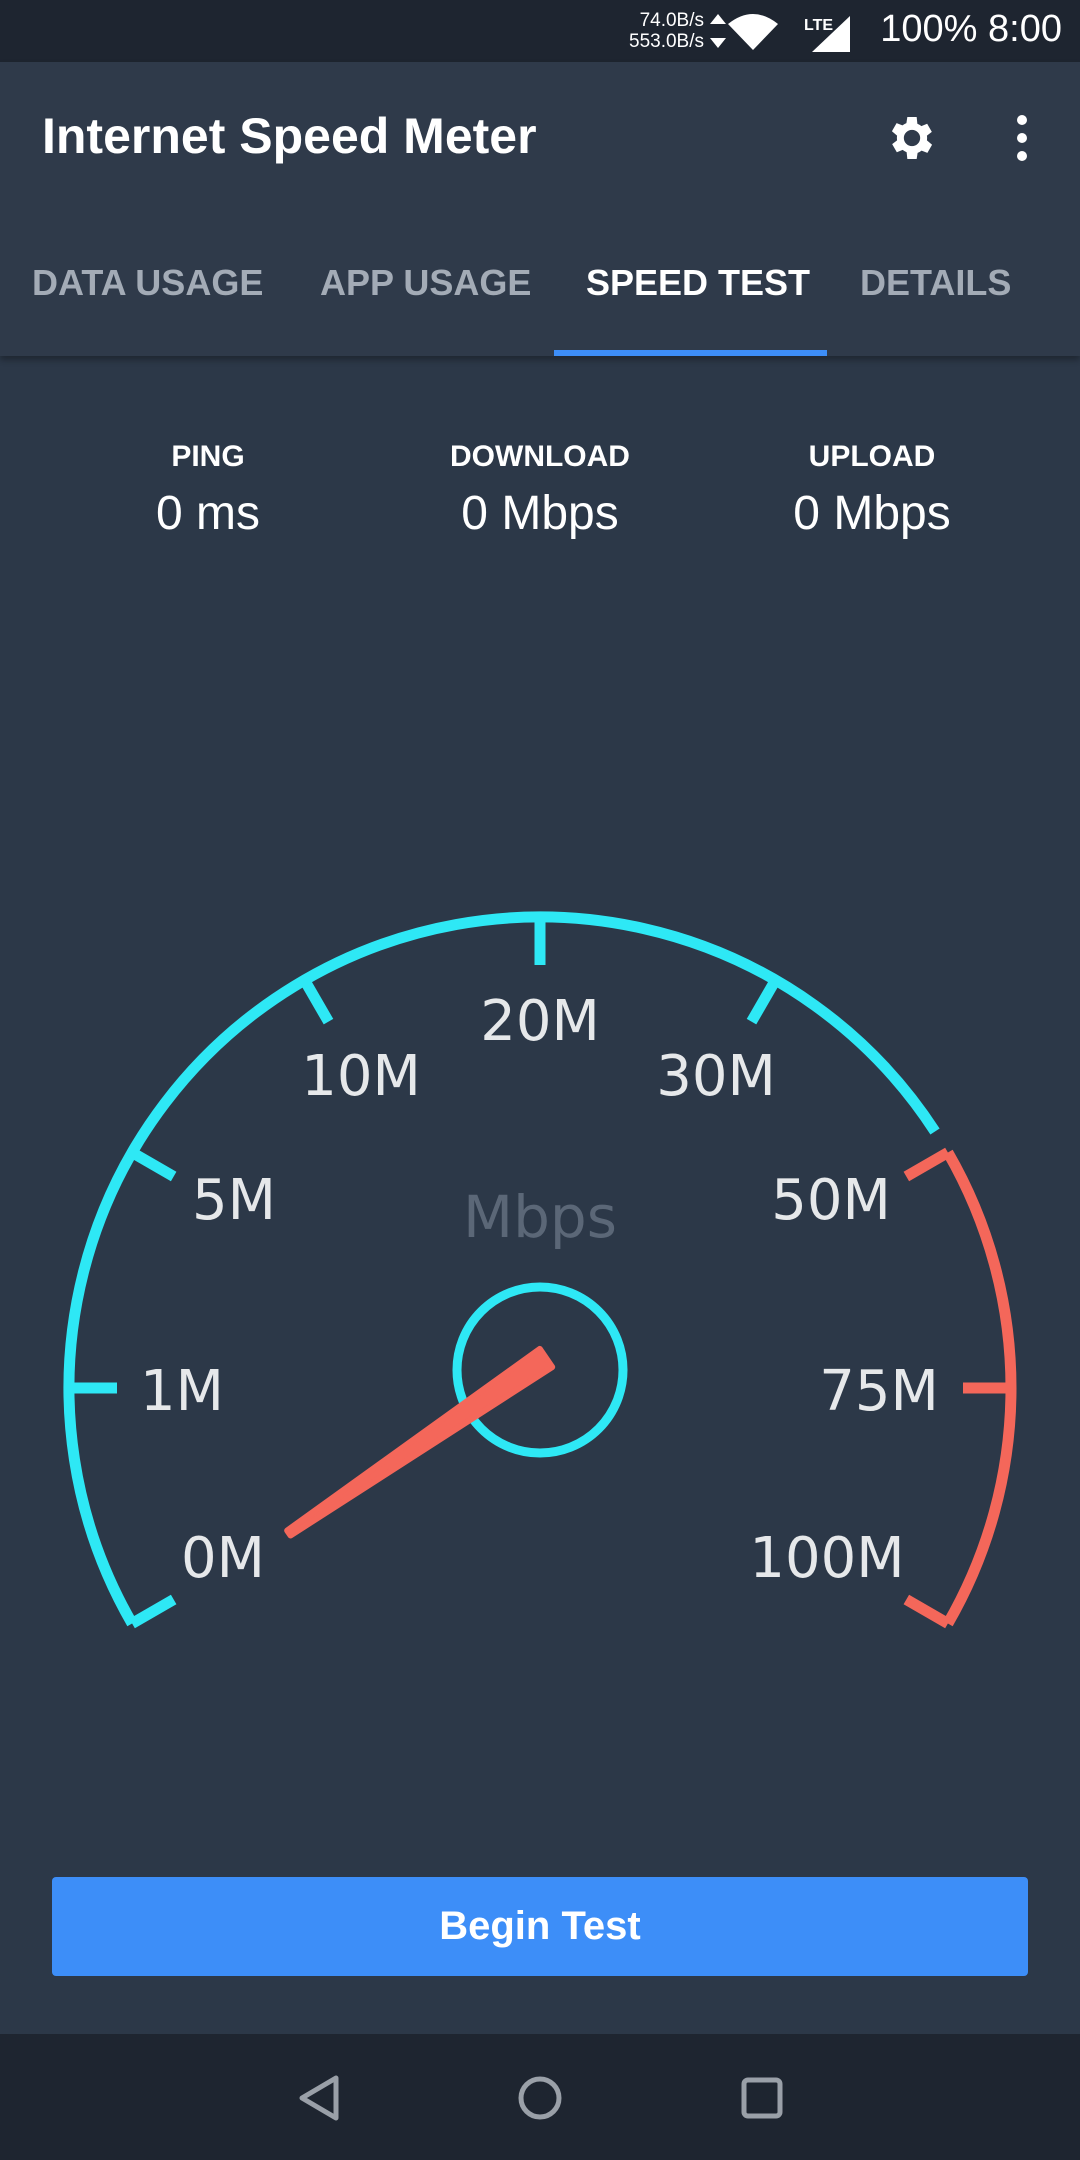 This screenshot has width=1080, height=2160. What do you see at coordinates (147, 283) in the screenshot?
I see `tab-data-usage: DATA USAGE` at bounding box center [147, 283].